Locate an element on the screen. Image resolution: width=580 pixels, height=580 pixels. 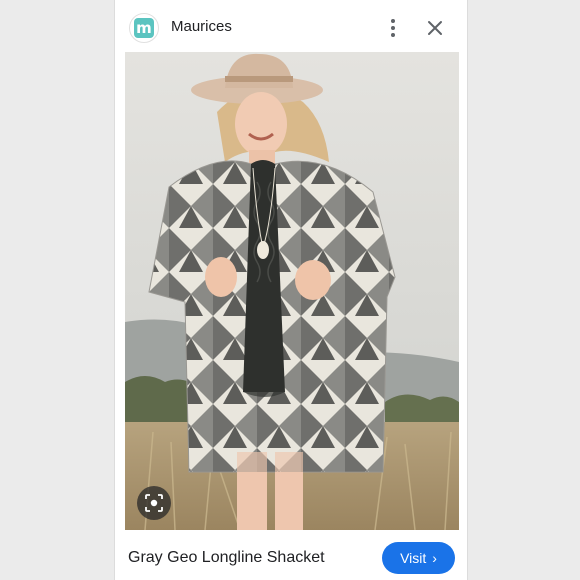
lens-search-icon is located at coordinates (154, 503).